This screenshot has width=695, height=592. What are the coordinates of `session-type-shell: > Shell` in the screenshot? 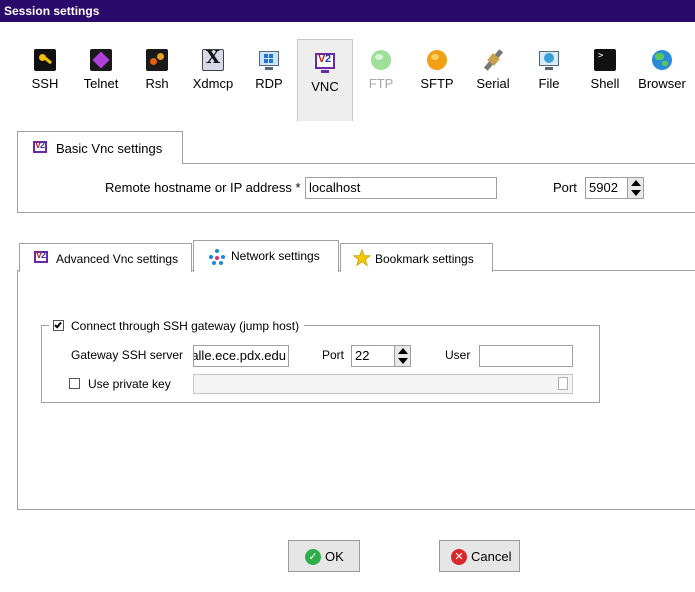 It's located at (605, 74).